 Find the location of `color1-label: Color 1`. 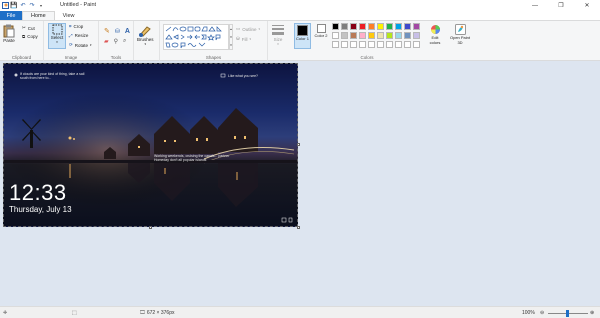

color1-label: Color 1 is located at coordinates (302, 38).